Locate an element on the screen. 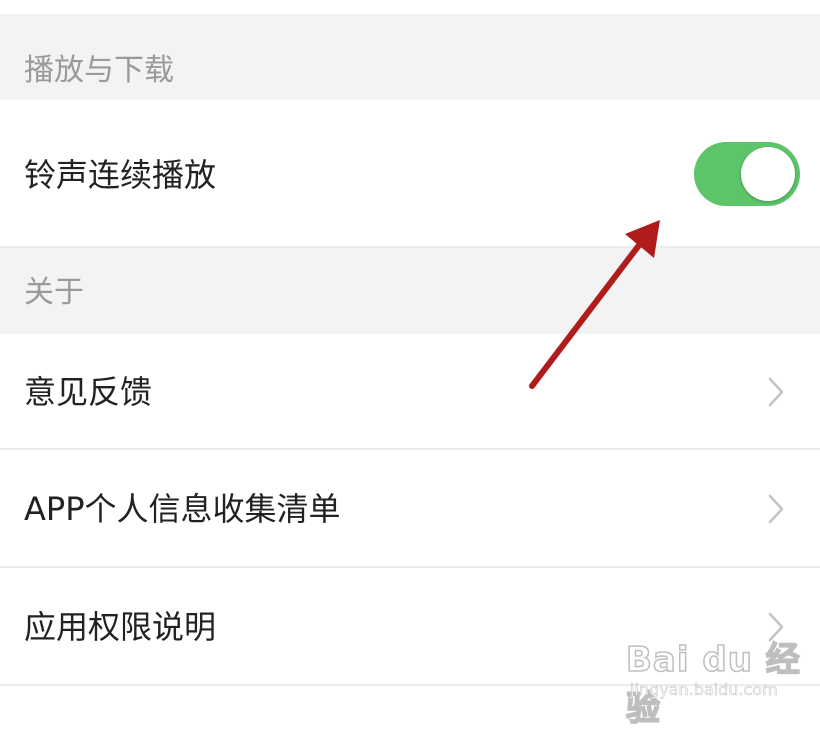  setting-label: APP个人信息收集清单 is located at coordinates (182, 509).